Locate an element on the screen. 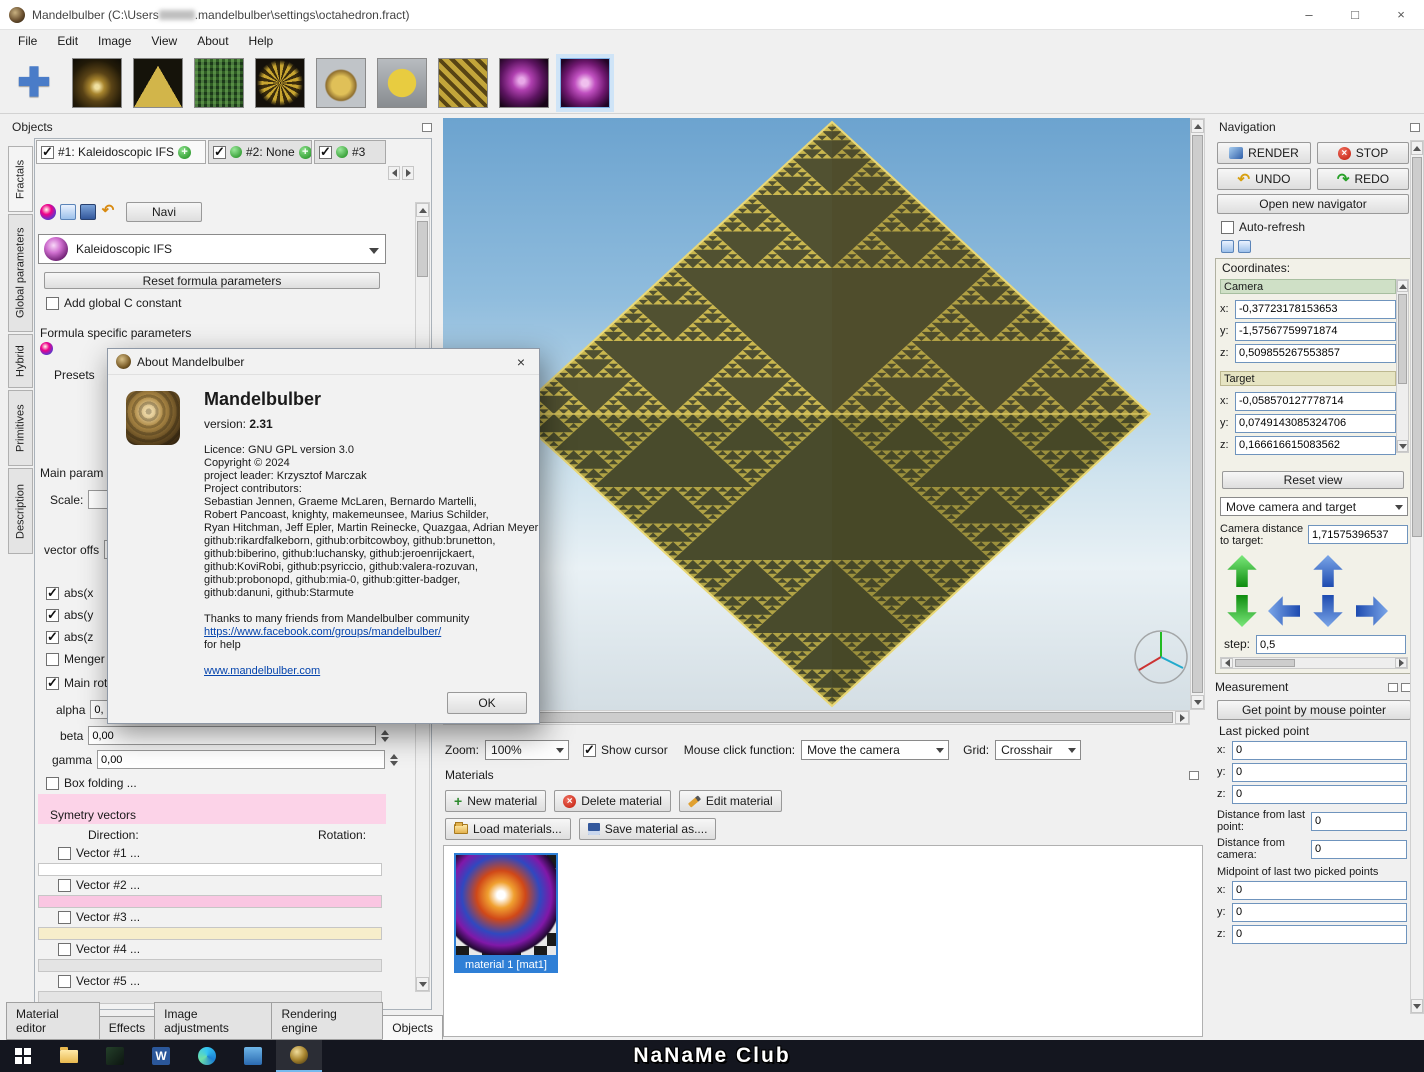  tab-primitives: Primitives is located at coordinates (20, 428).